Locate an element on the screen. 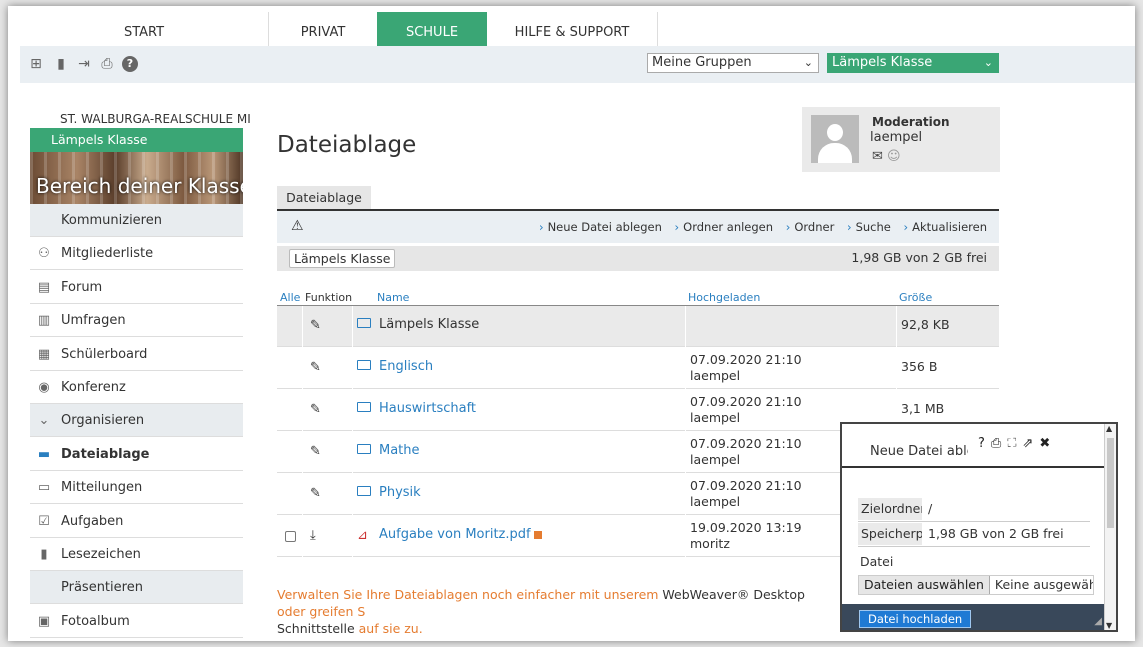 This screenshot has height=647, width=1143. sidebar-item-label: Mitteilungen is located at coordinates (102, 488).